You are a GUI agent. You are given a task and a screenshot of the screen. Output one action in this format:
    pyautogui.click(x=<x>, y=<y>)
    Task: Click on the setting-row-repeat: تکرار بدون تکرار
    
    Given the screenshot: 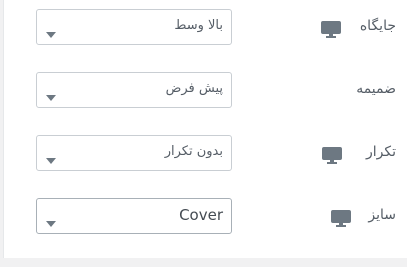 What is the action you would take?
    pyautogui.click(x=205, y=155)
    